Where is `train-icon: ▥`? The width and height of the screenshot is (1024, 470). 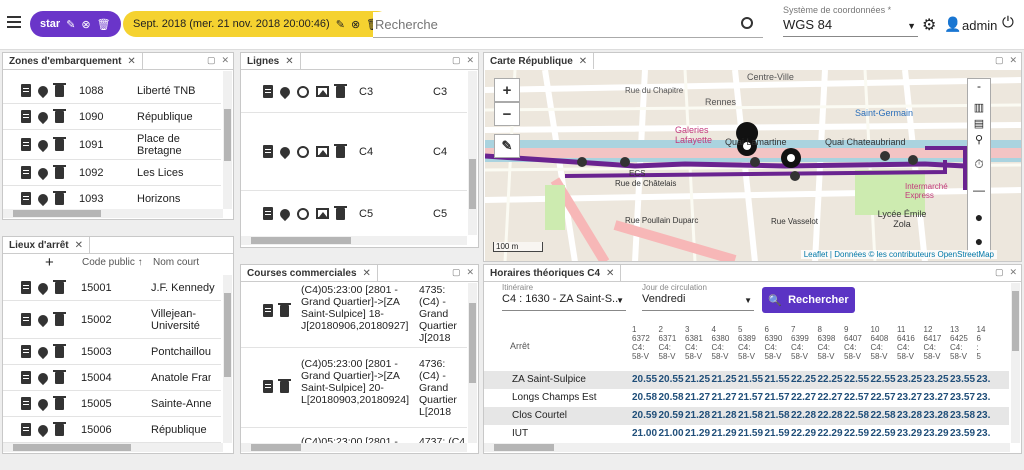 train-icon: ▥ is located at coordinates (979, 109).